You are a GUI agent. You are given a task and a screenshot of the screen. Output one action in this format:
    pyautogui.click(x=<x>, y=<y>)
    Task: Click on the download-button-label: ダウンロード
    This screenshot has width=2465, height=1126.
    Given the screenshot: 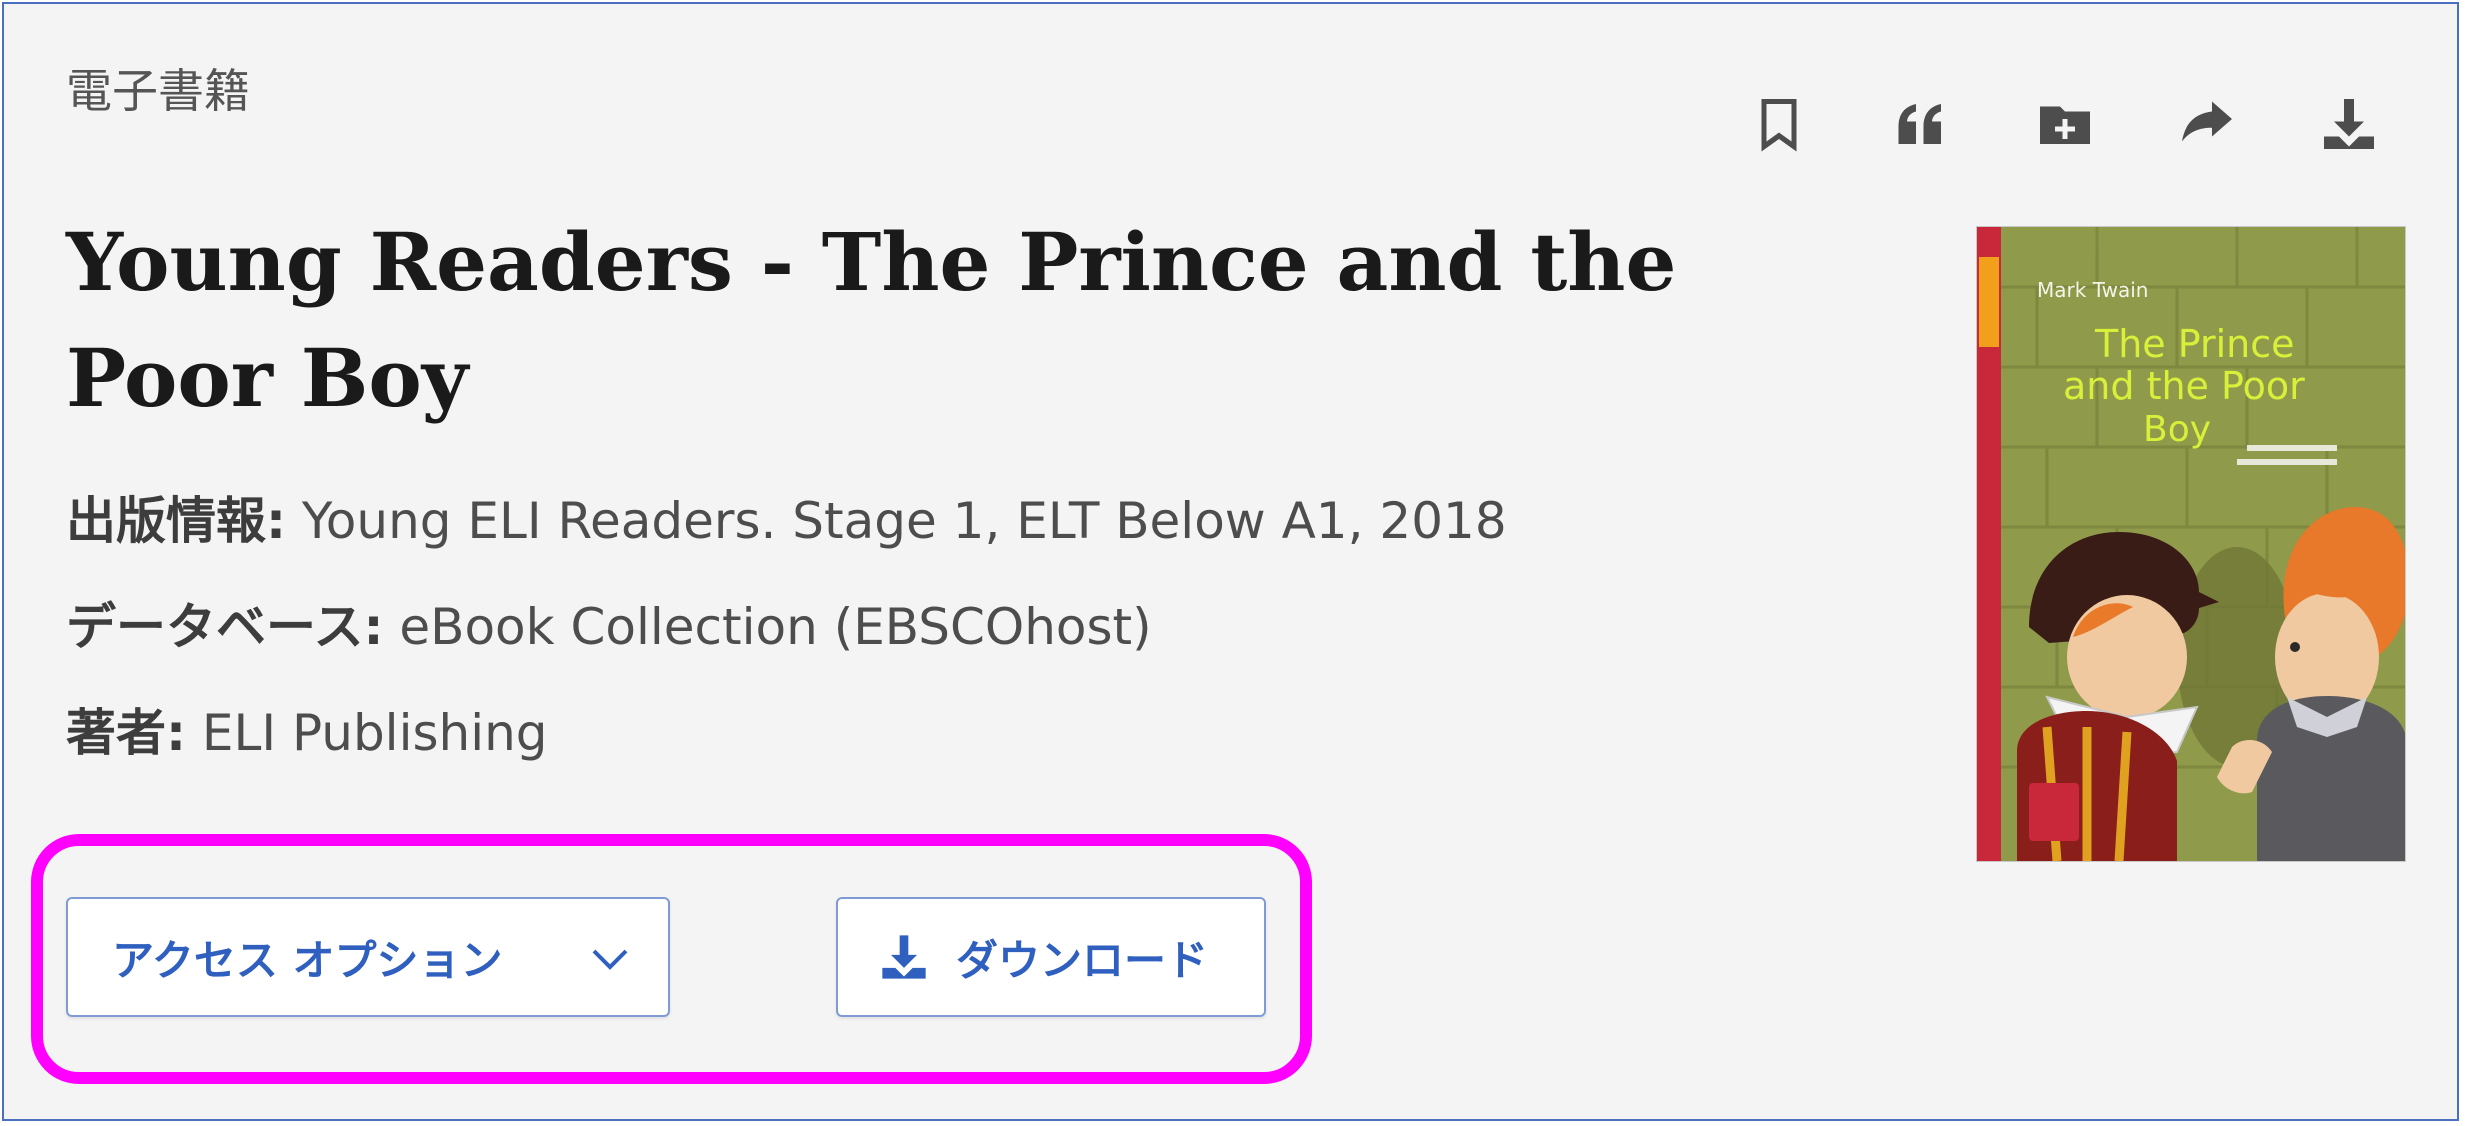 What is the action you would take?
    pyautogui.click(x=1082, y=960)
    